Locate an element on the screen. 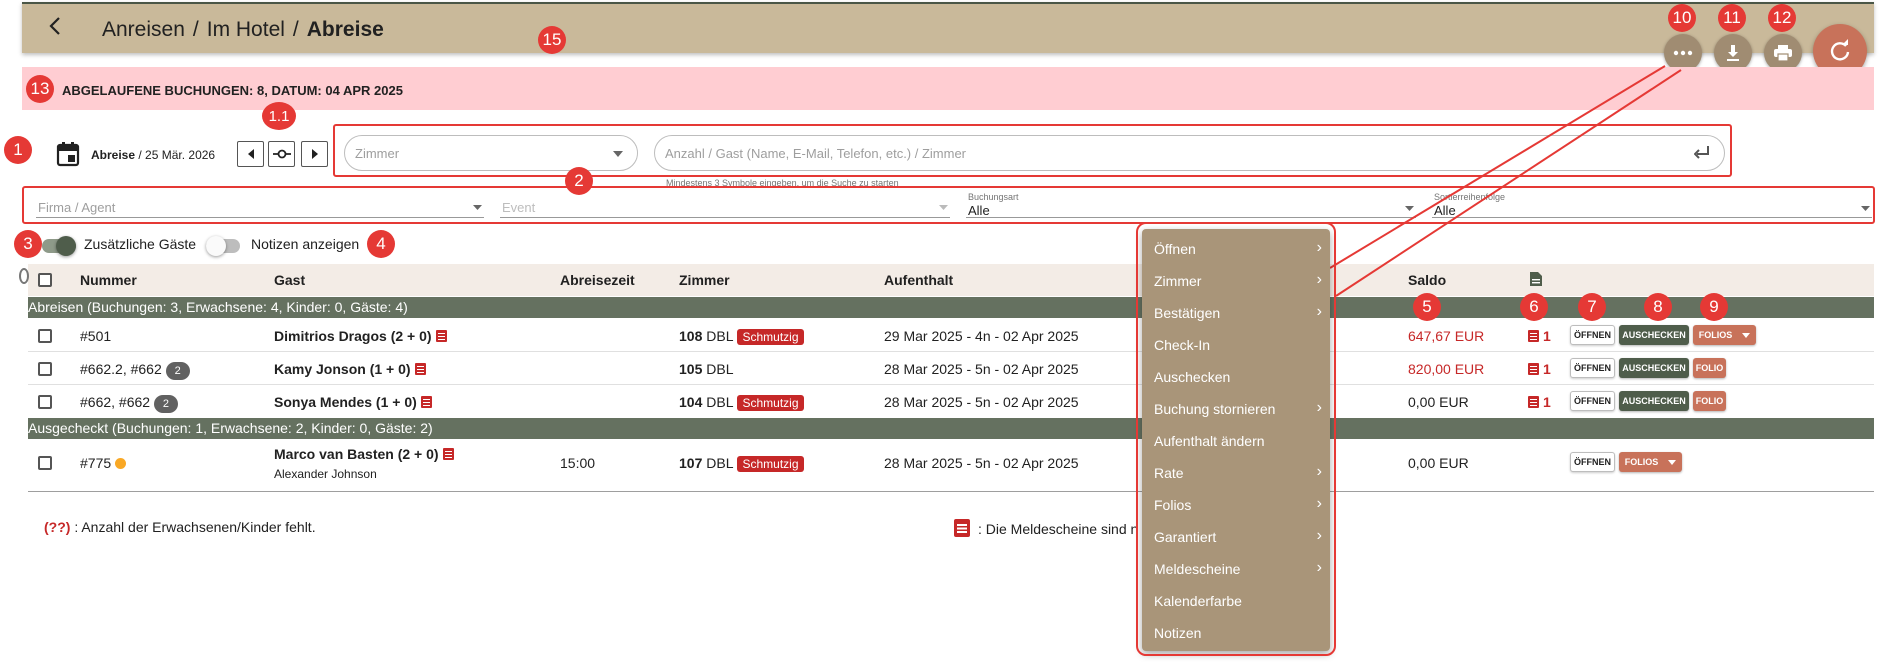  annotation-badge: 15 is located at coordinates (552, 40).